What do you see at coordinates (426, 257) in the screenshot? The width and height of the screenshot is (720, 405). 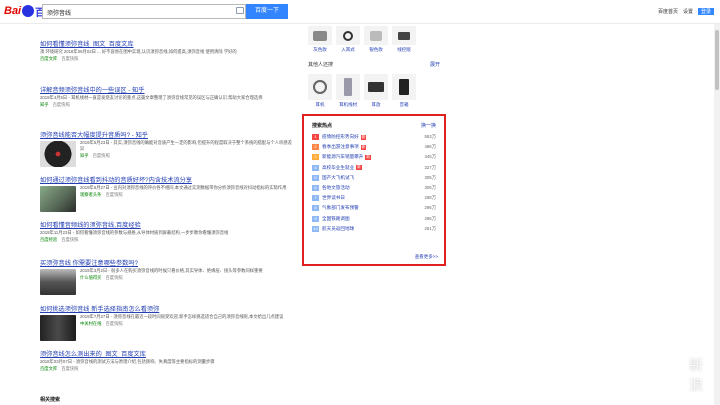 I see `more-link: 查看更多>>` at bounding box center [426, 257].